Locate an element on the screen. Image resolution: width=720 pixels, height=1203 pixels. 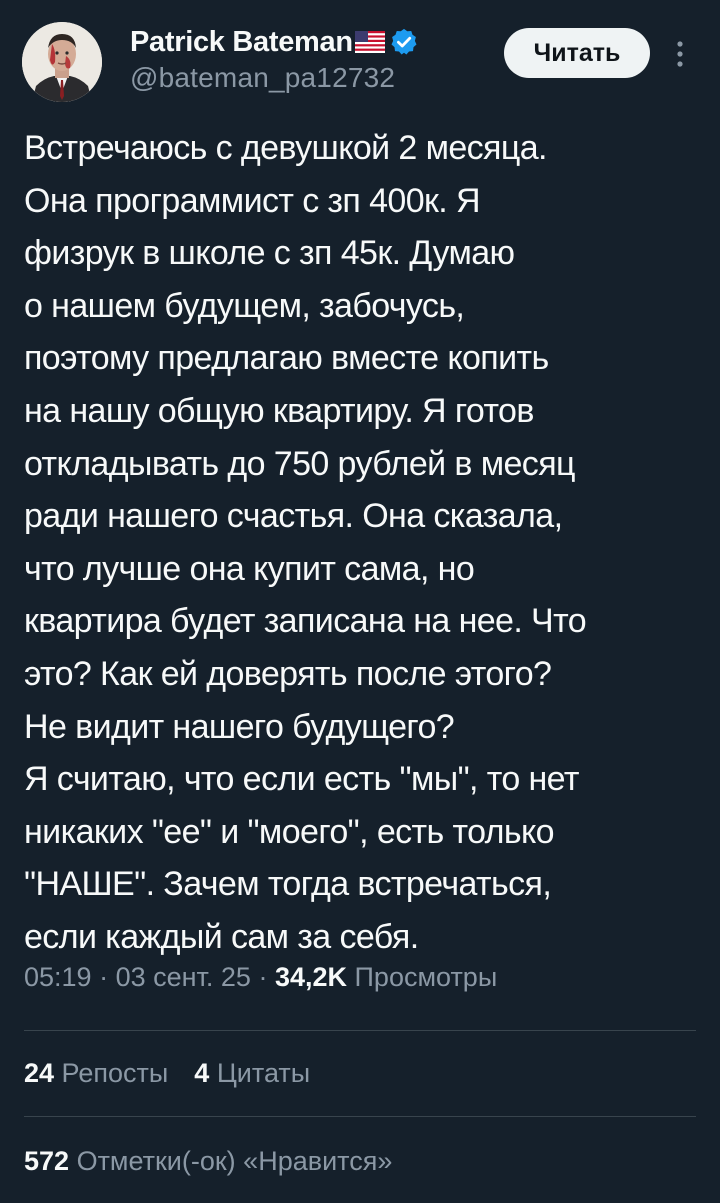
quotes-label: Цитаты is located at coordinates (260, 1073).